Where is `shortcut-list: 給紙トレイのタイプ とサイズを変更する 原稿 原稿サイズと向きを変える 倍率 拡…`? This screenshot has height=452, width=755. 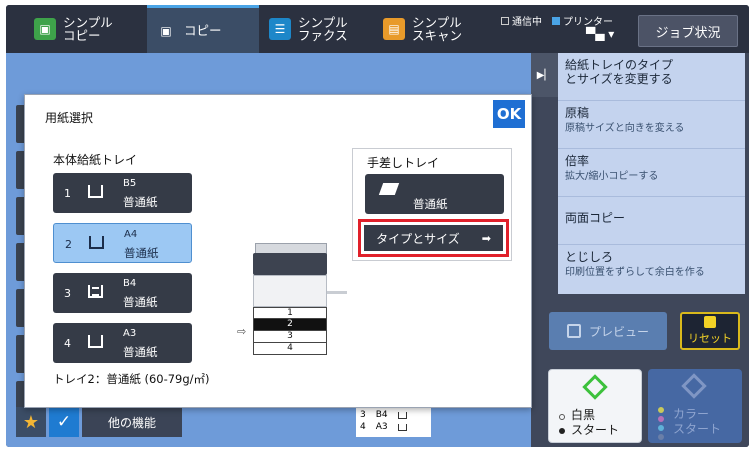
shortcut-list: 給紙トレイのタイプ とサイズを変更する 原稿 原稿サイズと向きを変える 倍率 拡… is located at coordinates (651, 173).